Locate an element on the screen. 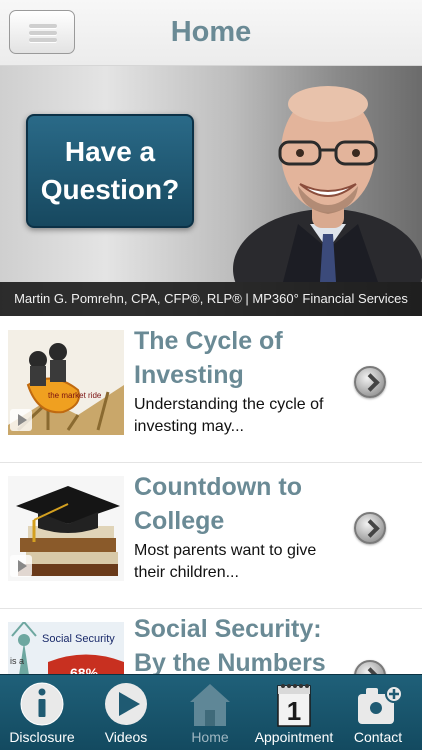  tab-label: Disclosure is located at coordinates (42, 737).